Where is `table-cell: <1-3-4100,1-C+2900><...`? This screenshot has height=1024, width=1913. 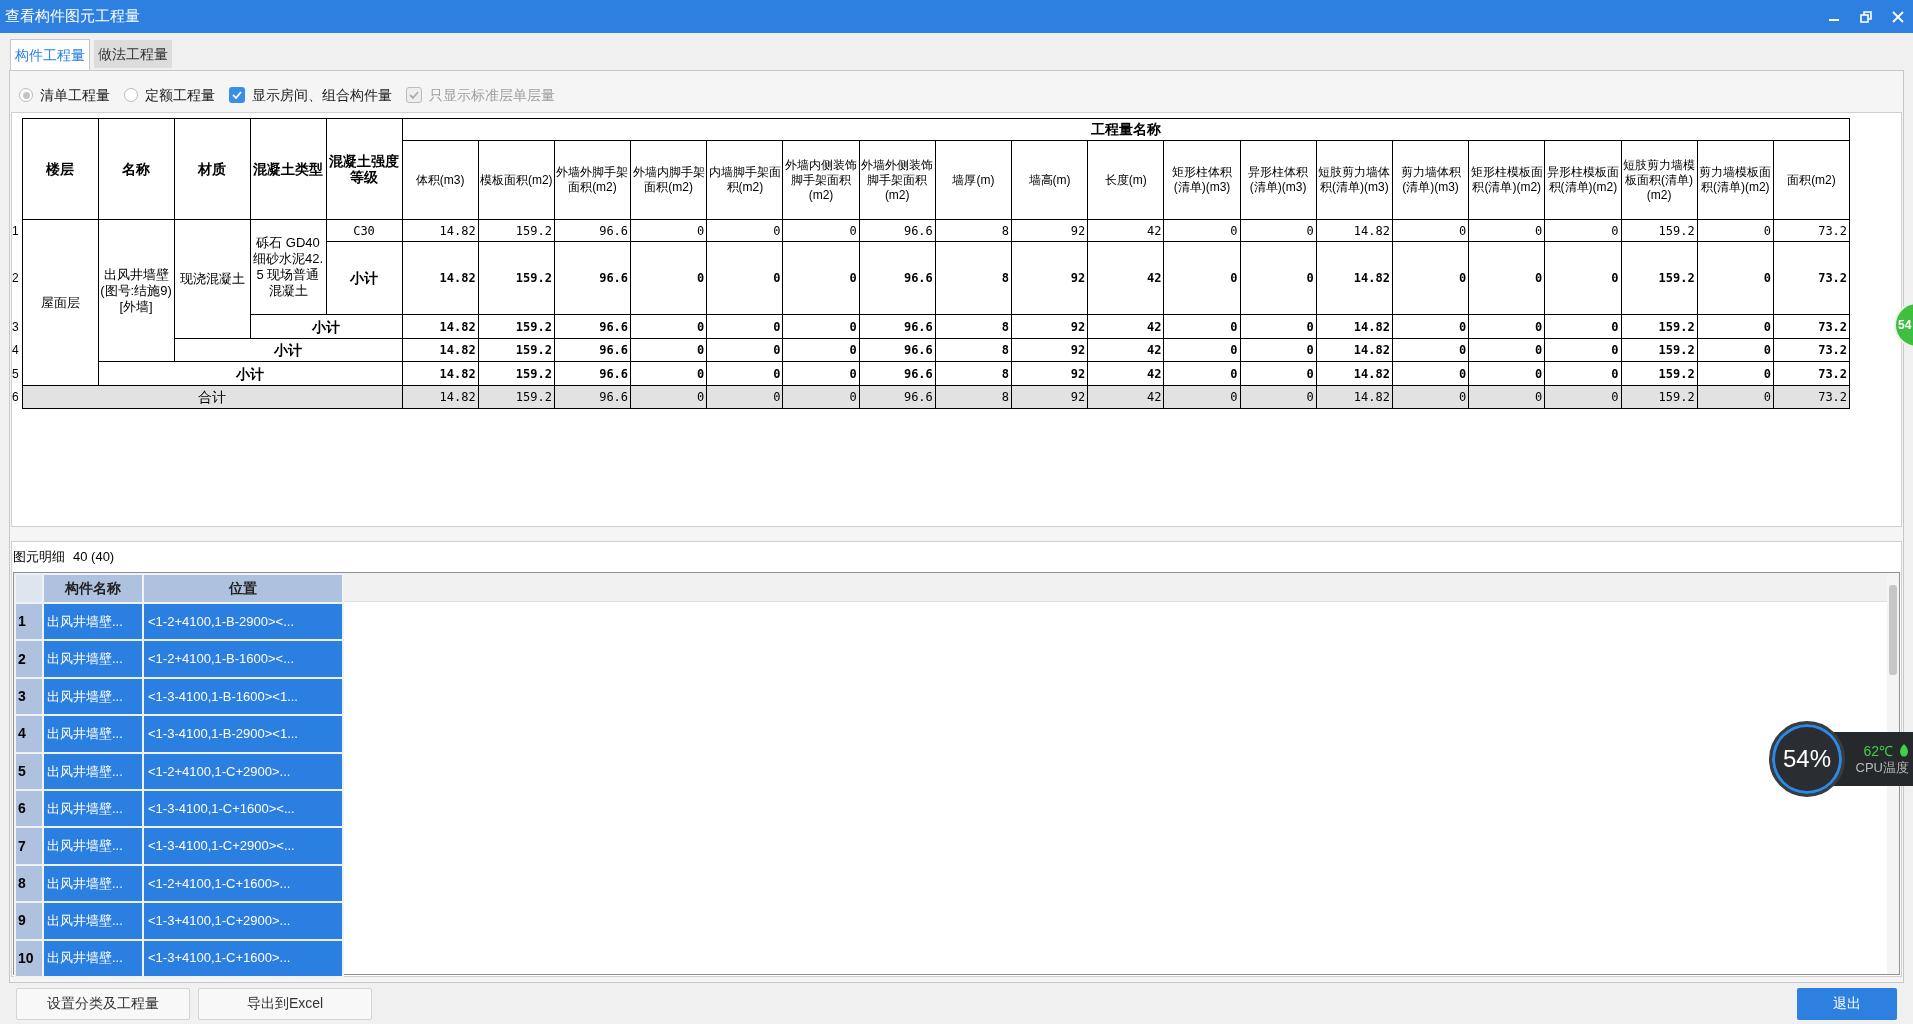
table-cell: <1-3-4100,1-C+2900><... is located at coordinates (243, 846).